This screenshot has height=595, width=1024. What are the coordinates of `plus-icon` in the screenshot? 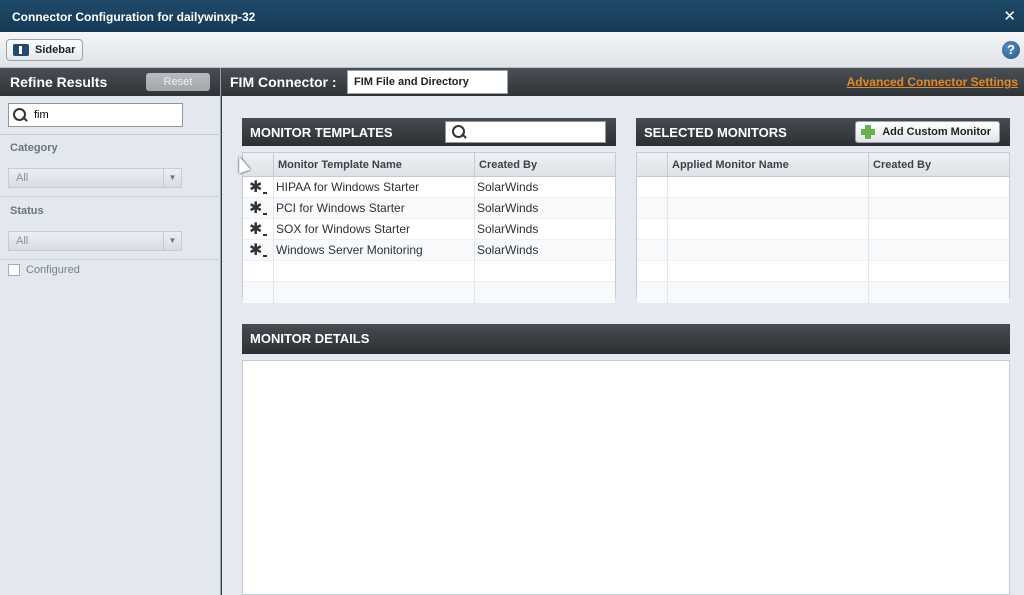 It's located at (868, 132).